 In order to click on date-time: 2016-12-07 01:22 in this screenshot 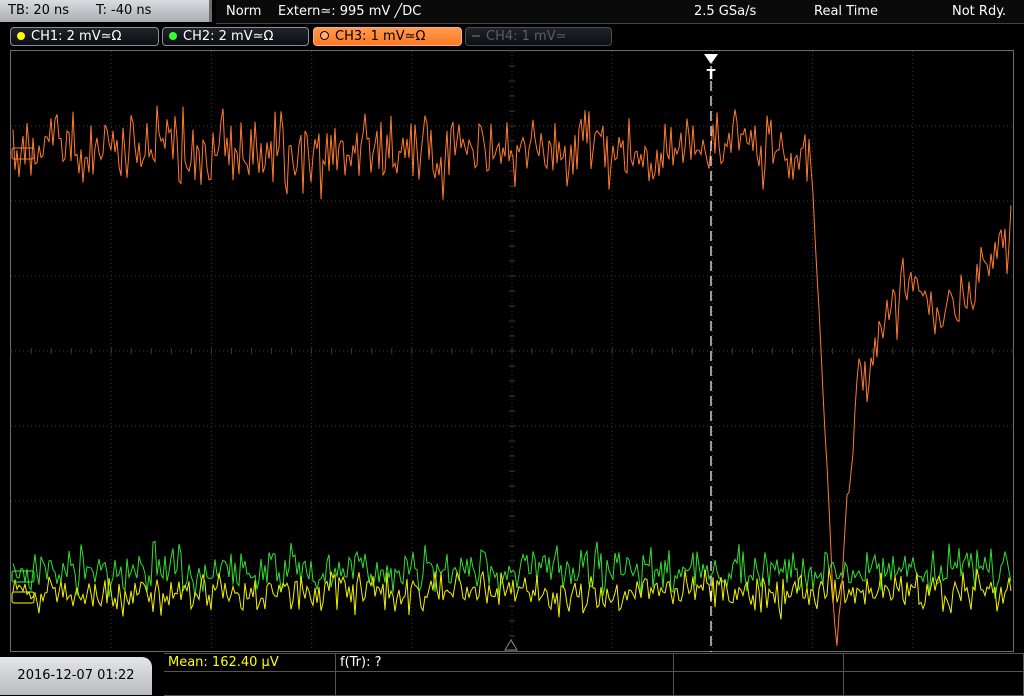, I will do `click(76, 676)`.